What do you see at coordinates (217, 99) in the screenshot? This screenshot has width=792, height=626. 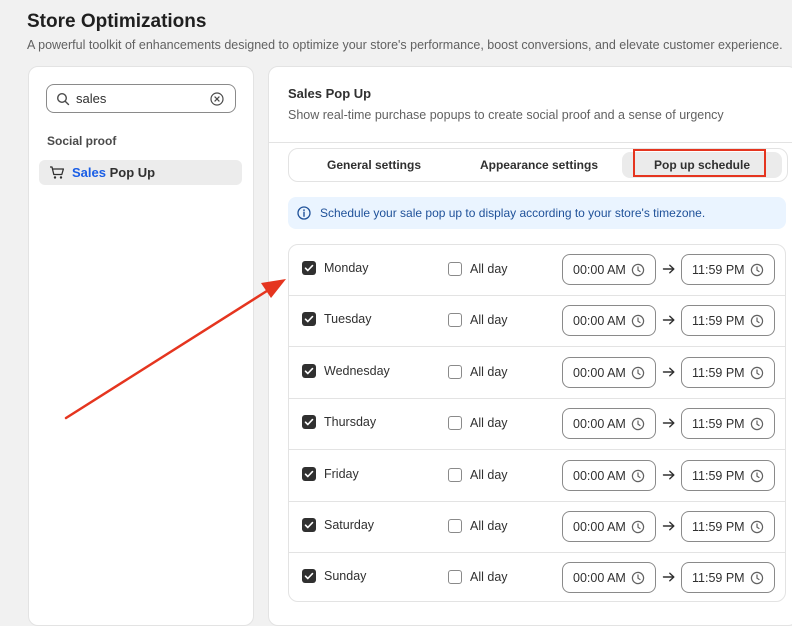 I see `clear-icon` at bounding box center [217, 99].